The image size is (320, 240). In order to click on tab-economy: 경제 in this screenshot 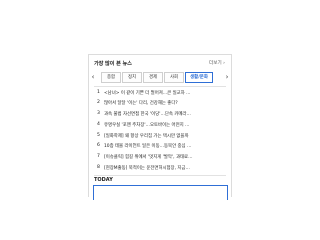, I will do `click(153, 77)`.